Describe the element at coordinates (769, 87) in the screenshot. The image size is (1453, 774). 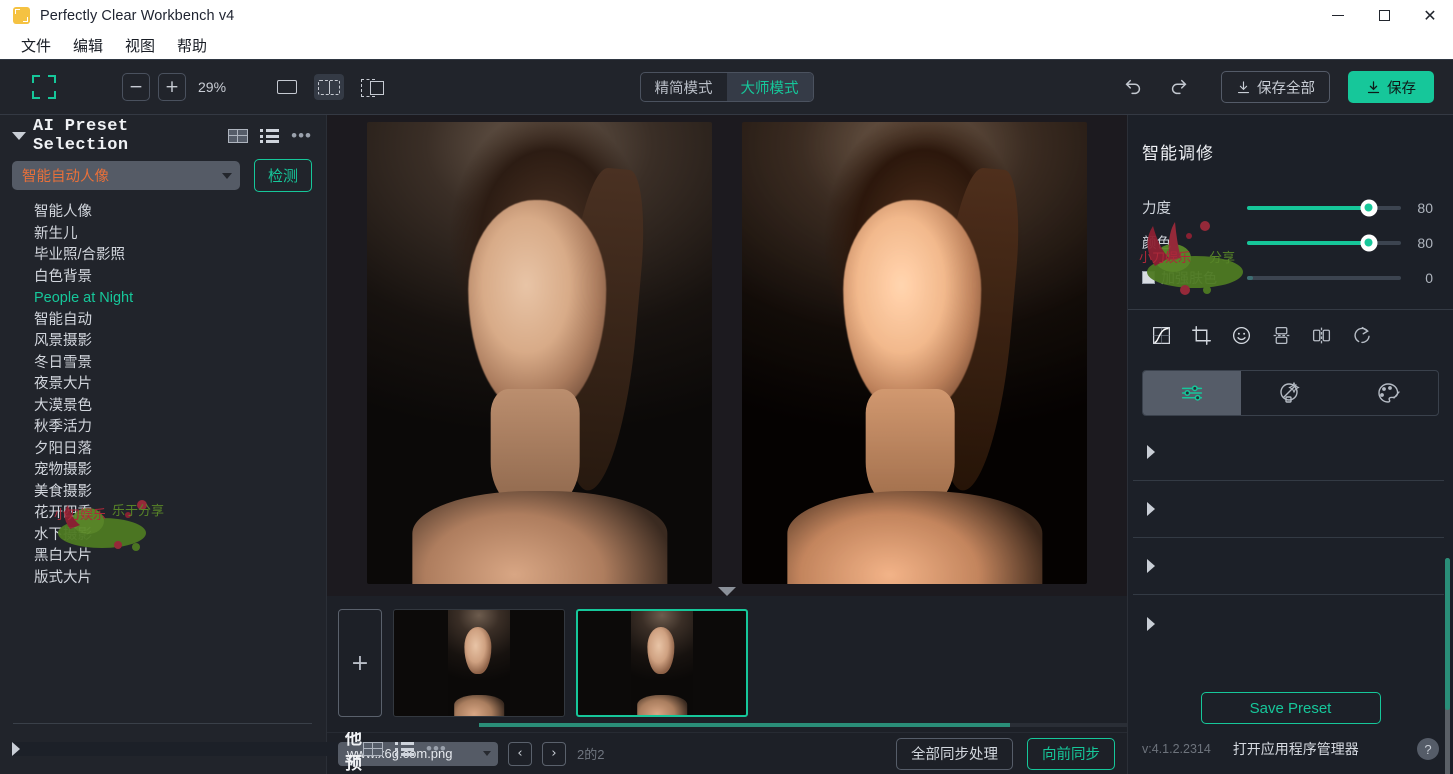
I see `mode-master: 大师模式` at that location.